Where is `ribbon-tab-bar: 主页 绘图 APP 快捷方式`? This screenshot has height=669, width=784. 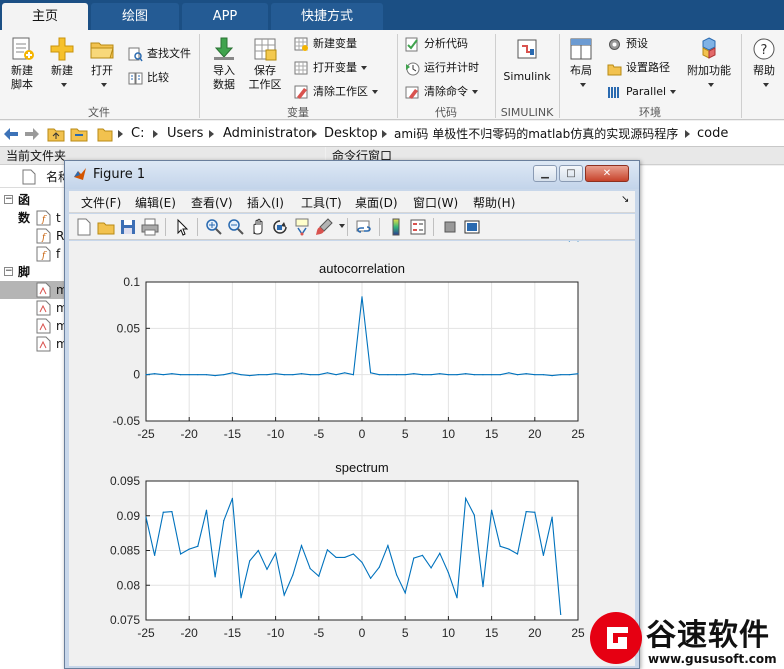
ribbon-tab-bar: 主页 绘图 APP 快捷方式 is located at coordinates (392, 15).